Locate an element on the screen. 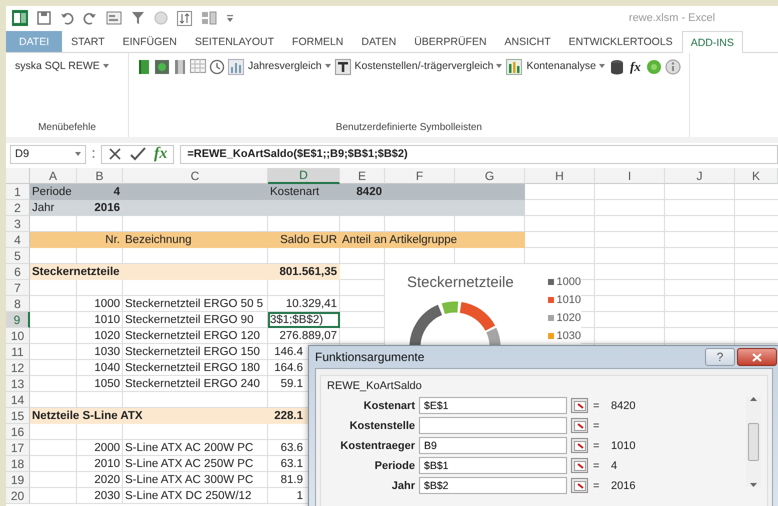 The width and height of the screenshot is (778, 506). column-header: B is located at coordinates (100, 176).